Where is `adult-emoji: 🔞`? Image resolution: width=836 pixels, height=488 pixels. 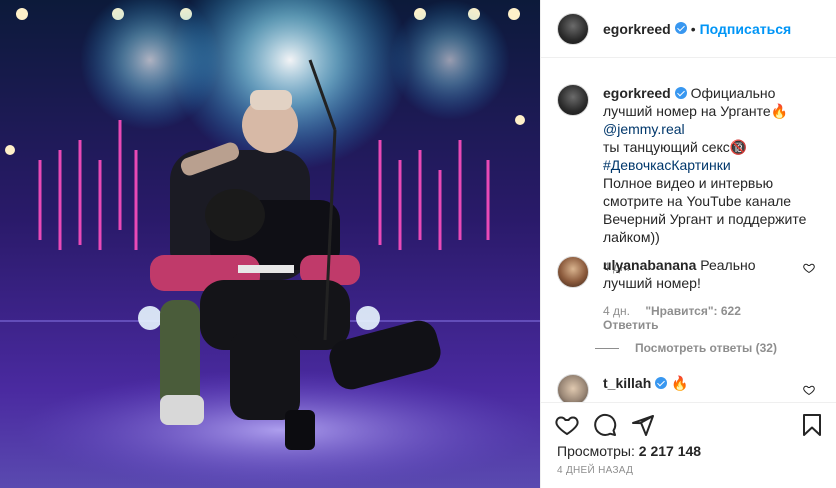 adult-emoji: 🔞 is located at coordinates (738, 147).